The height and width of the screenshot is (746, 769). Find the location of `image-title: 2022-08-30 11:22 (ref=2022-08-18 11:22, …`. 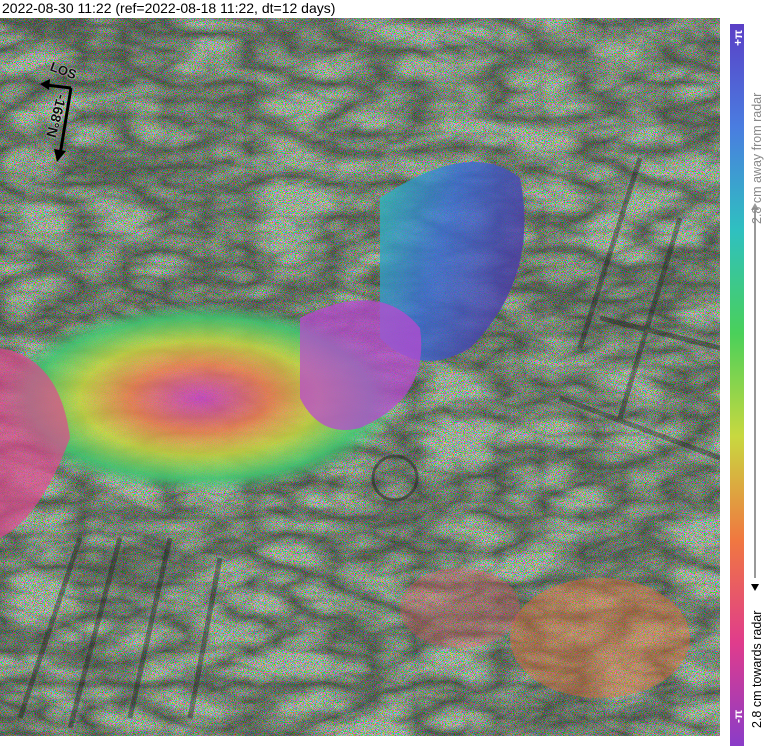

image-title: 2022-08-30 11:22 (ref=2022-08-18 11:22, … is located at coordinates (169, 8).